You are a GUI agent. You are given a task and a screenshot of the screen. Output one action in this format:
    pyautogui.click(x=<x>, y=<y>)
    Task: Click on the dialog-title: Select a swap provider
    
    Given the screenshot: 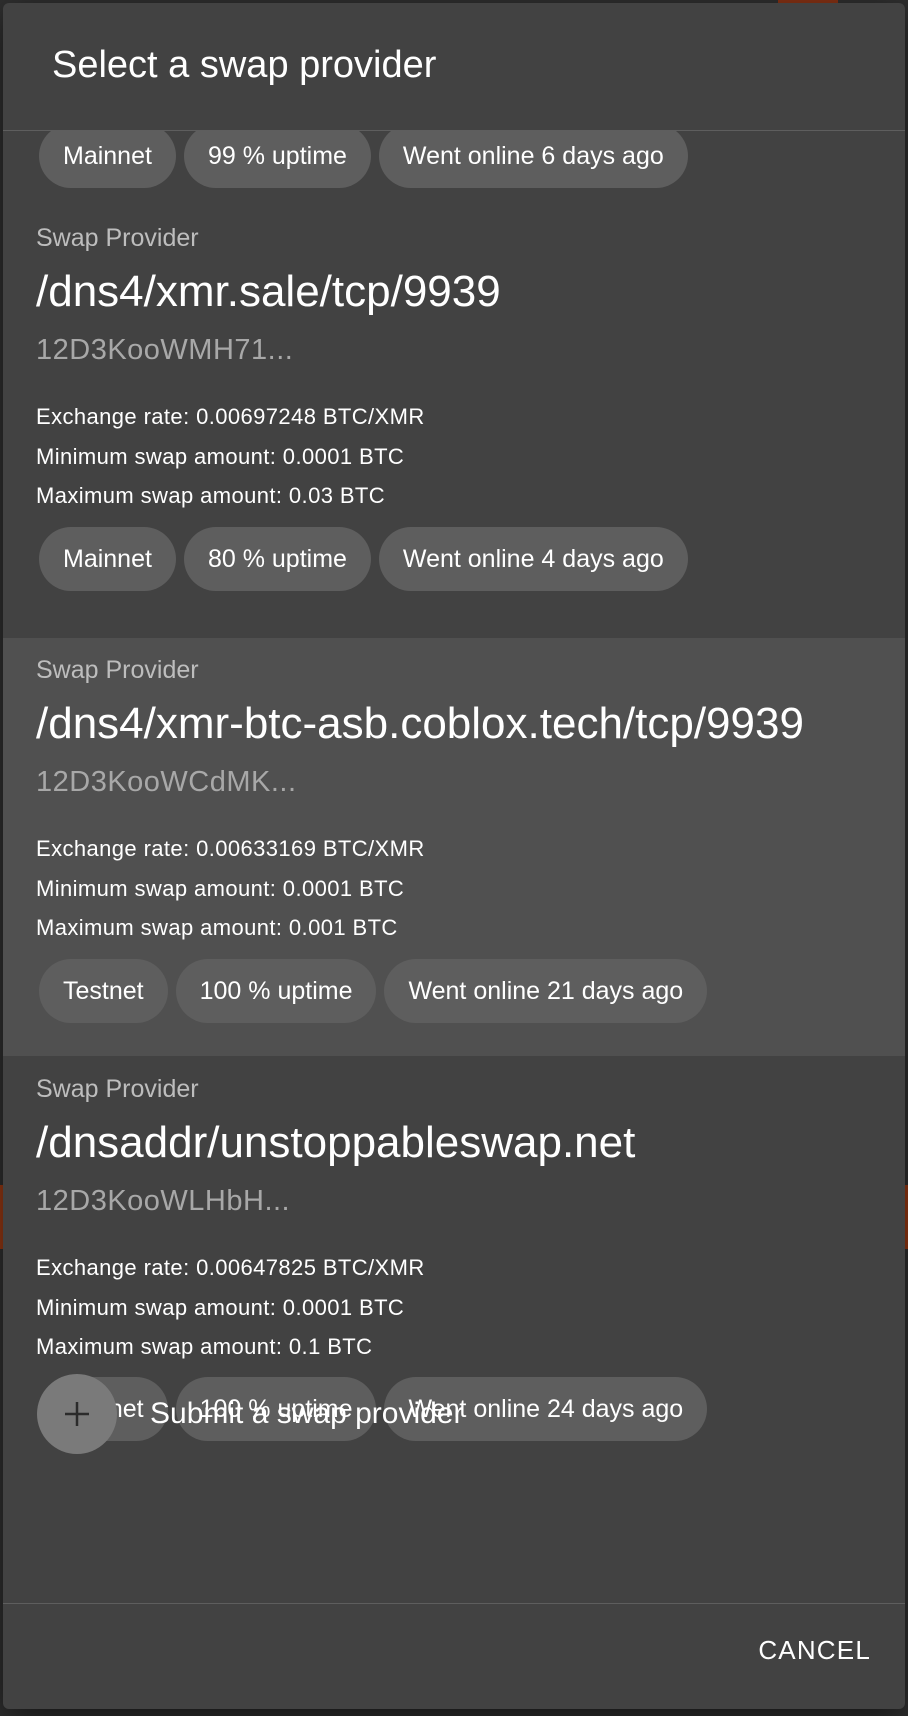 What is the action you would take?
    pyautogui.click(x=244, y=65)
    